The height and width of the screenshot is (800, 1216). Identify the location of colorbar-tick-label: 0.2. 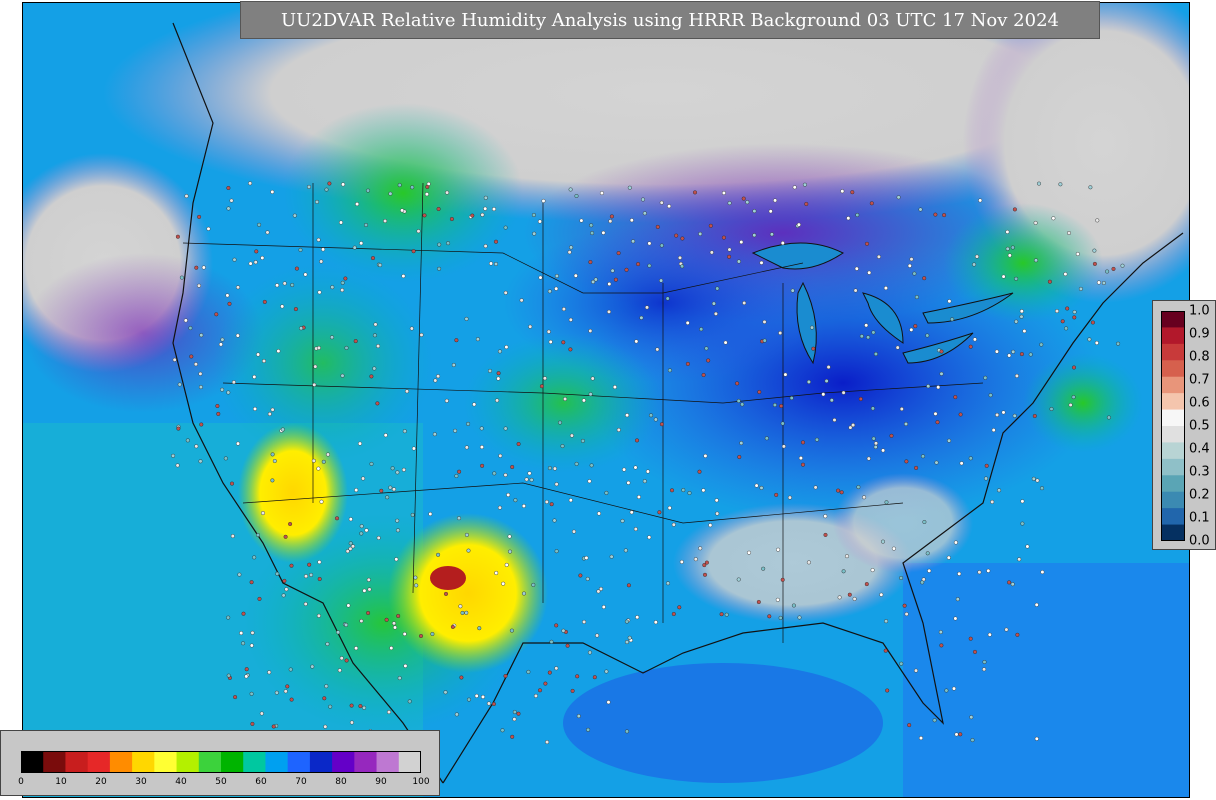
(1199, 495).